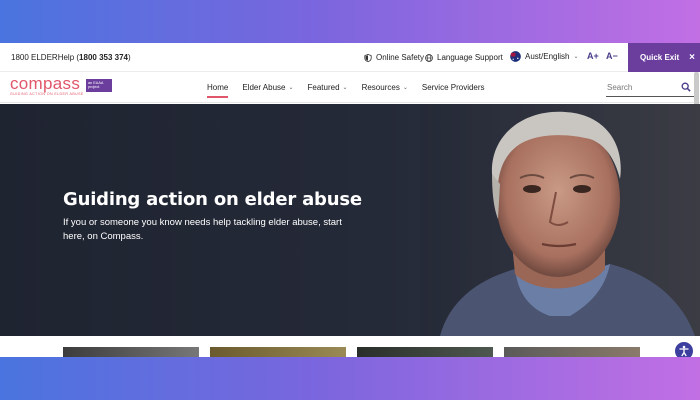 The width and height of the screenshot is (700, 400). What do you see at coordinates (660, 57) in the screenshot?
I see `quick-exit-label: Quick Exit` at bounding box center [660, 57].